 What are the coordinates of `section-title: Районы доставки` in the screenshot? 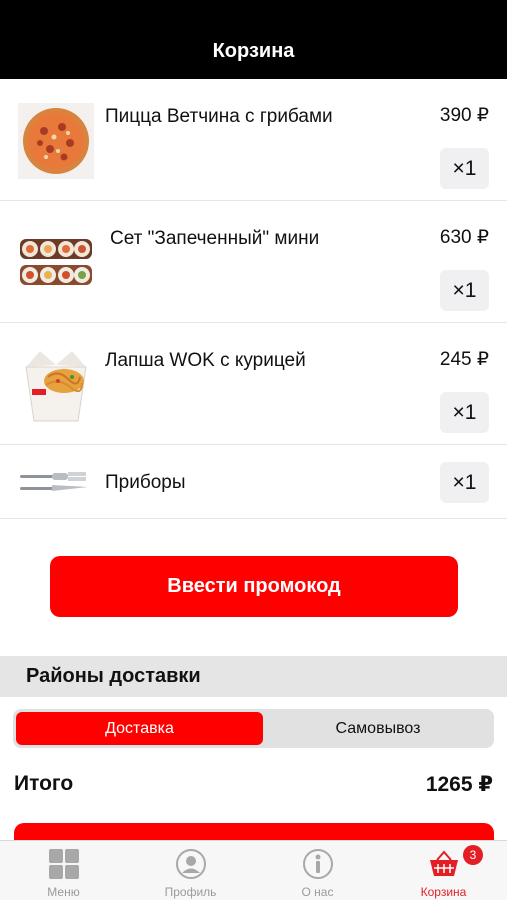 It's located at (113, 676).